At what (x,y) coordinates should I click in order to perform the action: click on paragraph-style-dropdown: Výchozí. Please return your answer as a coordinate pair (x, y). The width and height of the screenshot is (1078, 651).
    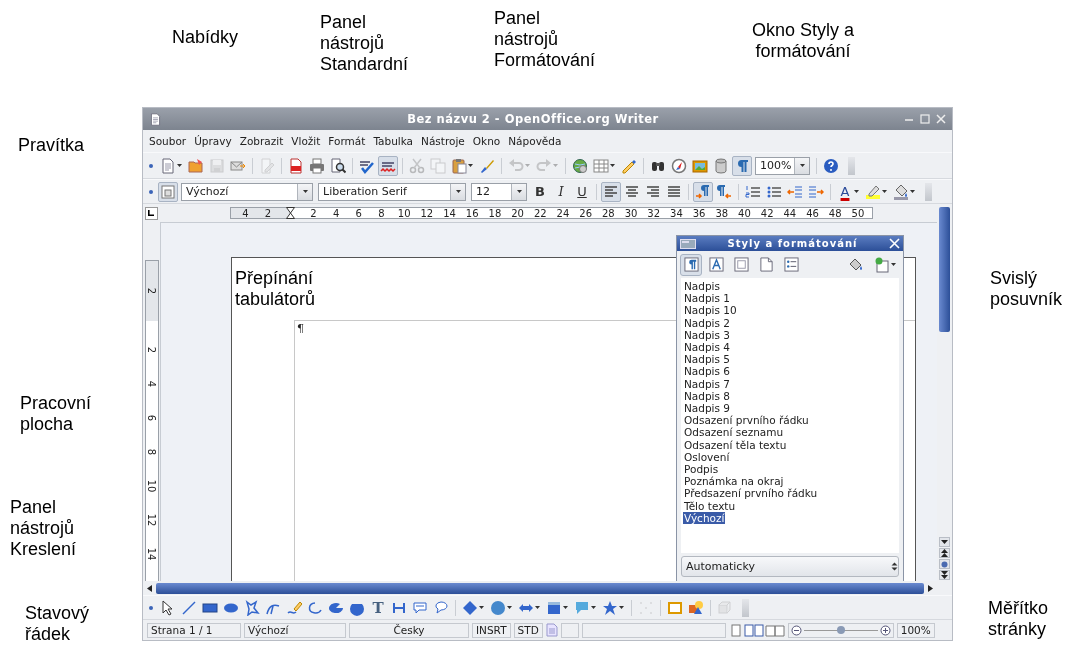
    Looking at the image, I should click on (247, 191).